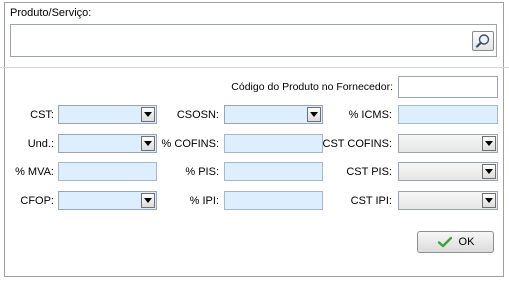  Describe the element at coordinates (273, 143) in the screenshot. I see `cofins-input` at that location.